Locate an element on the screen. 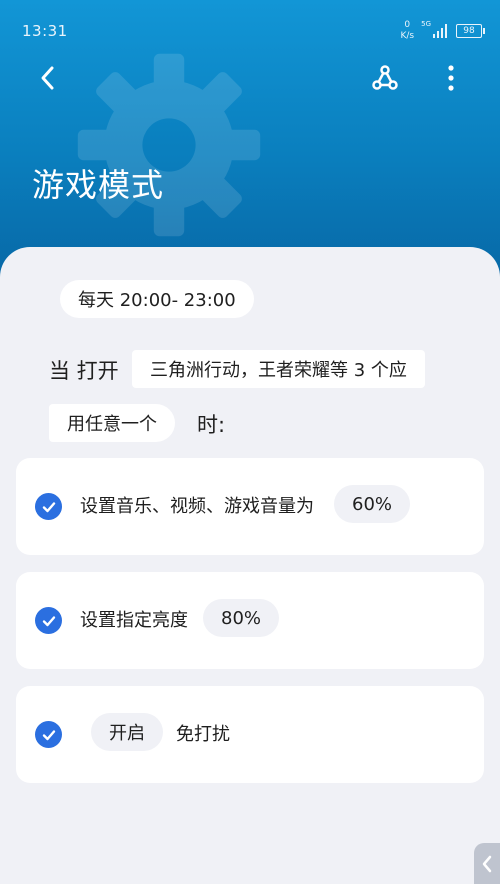 The height and width of the screenshot is (884, 500). network-speed-unit: K/s is located at coordinates (407, 36).